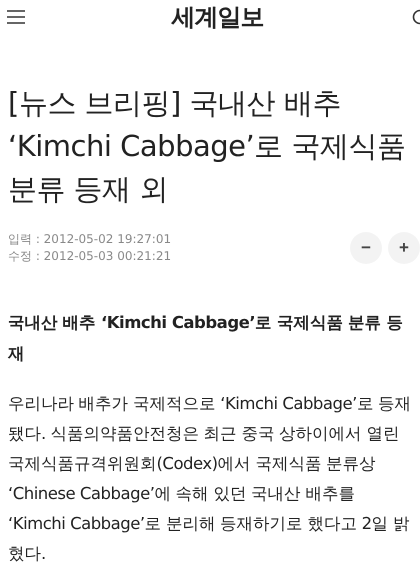 This screenshot has width=420, height=565. I want to click on font-size-button: +, so click(404, 248).